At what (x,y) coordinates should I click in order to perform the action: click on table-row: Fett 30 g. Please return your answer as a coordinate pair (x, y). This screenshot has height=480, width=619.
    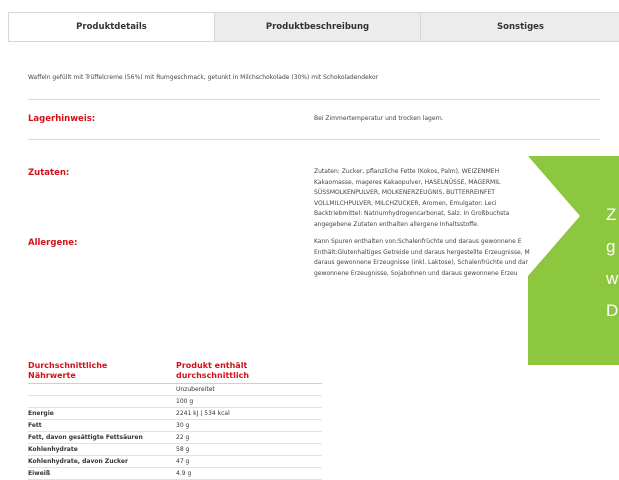
    Looking at the image, I should click on (175, 425).